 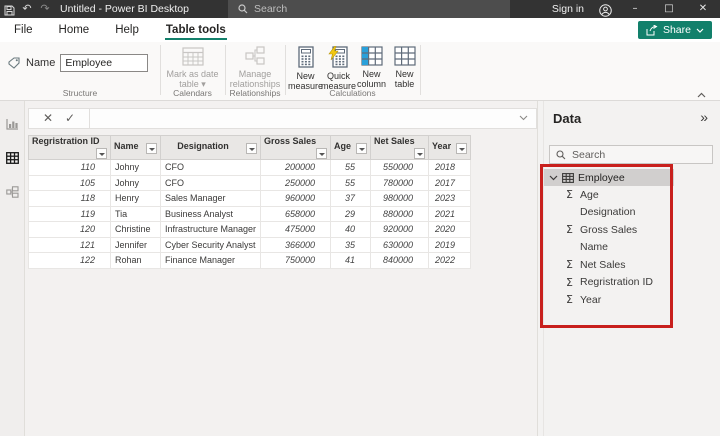 What do you see at coordinates (351, 260) in the screenshot?
I see `table-cell: 41` at bounding box center [351, 260].